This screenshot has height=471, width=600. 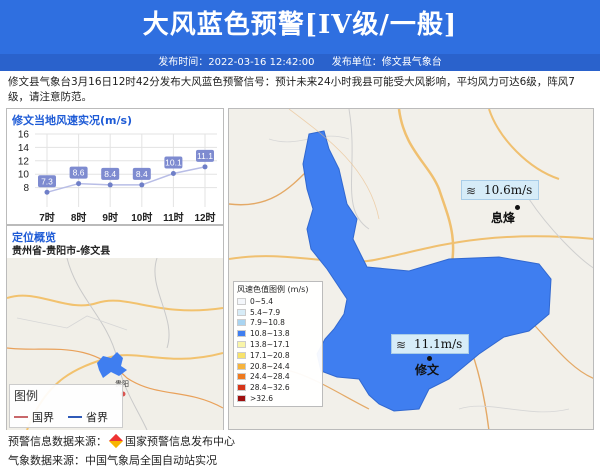 I want to click on wind-legend-row: 17.1~20.8, so click(x=278, y=355).